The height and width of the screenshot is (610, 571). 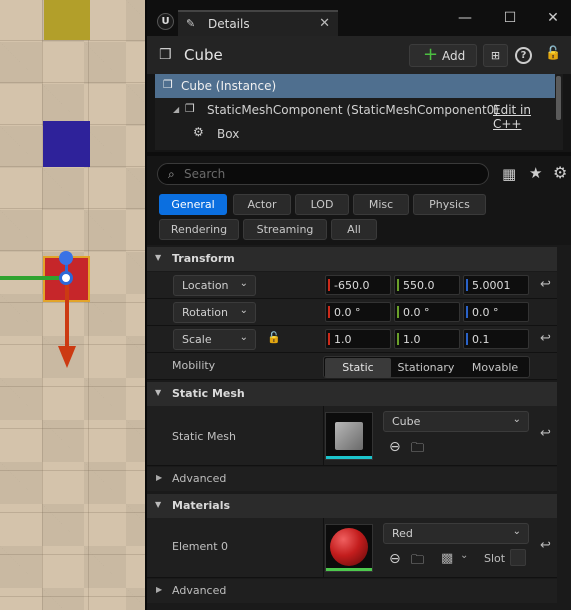 I want to click on rotation-z-field: 0.0 °, so click(x=496, y=312).